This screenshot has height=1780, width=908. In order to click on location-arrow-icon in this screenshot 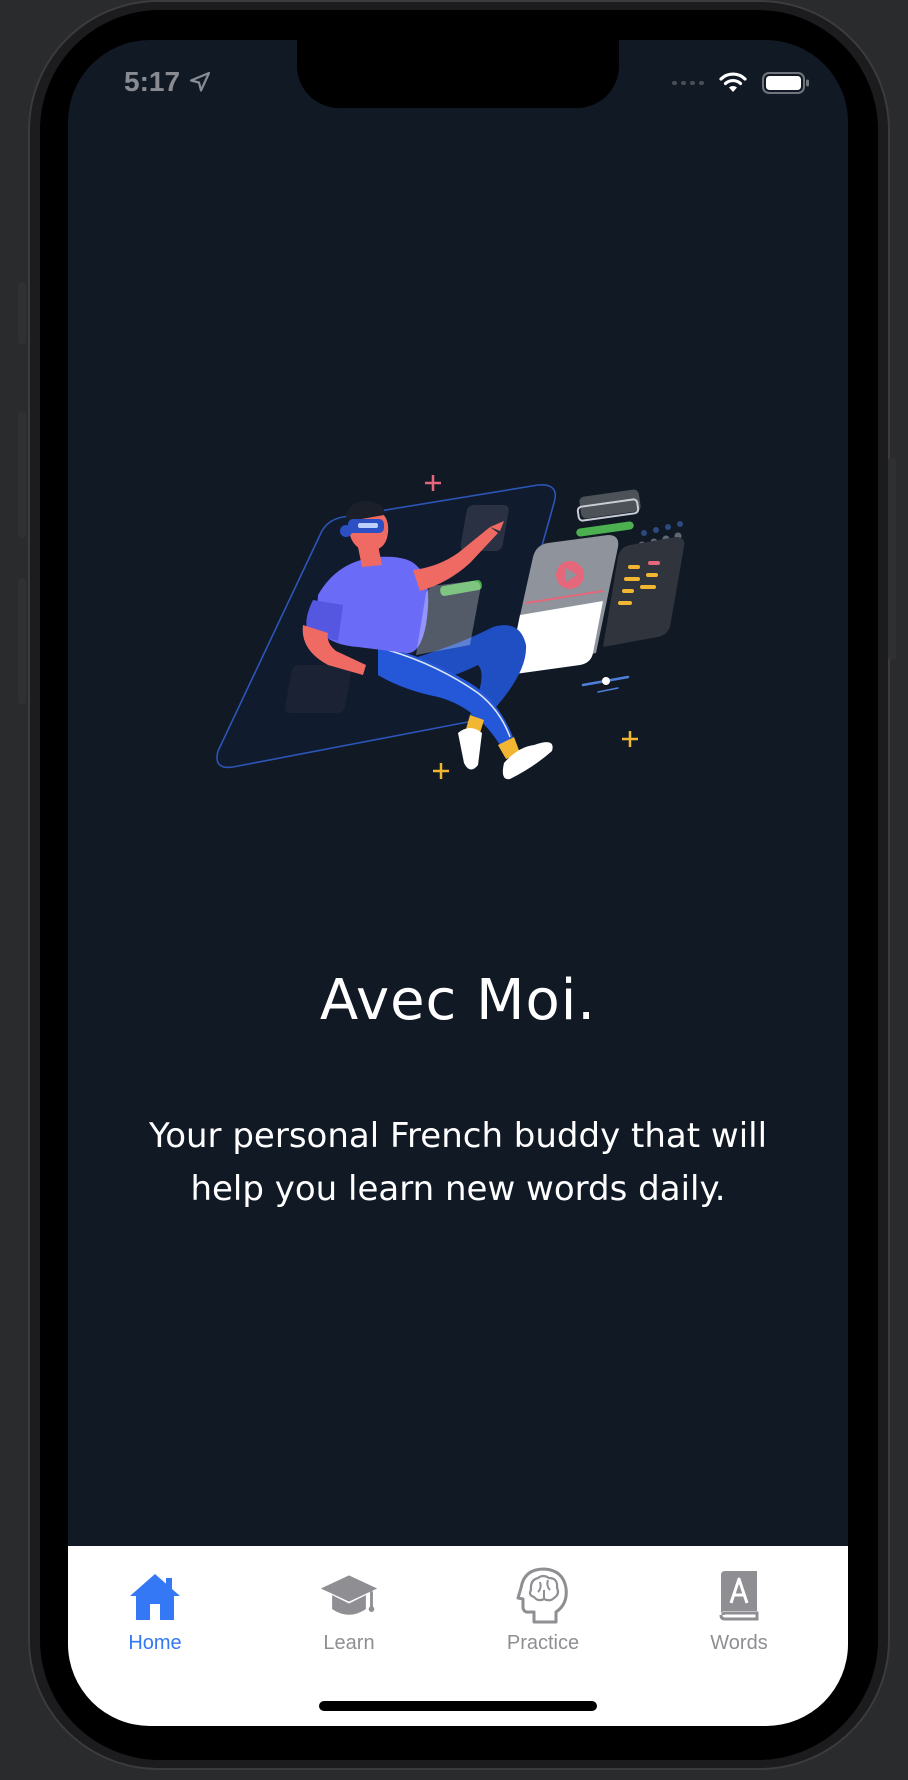, I will do `click(200, 81)`.